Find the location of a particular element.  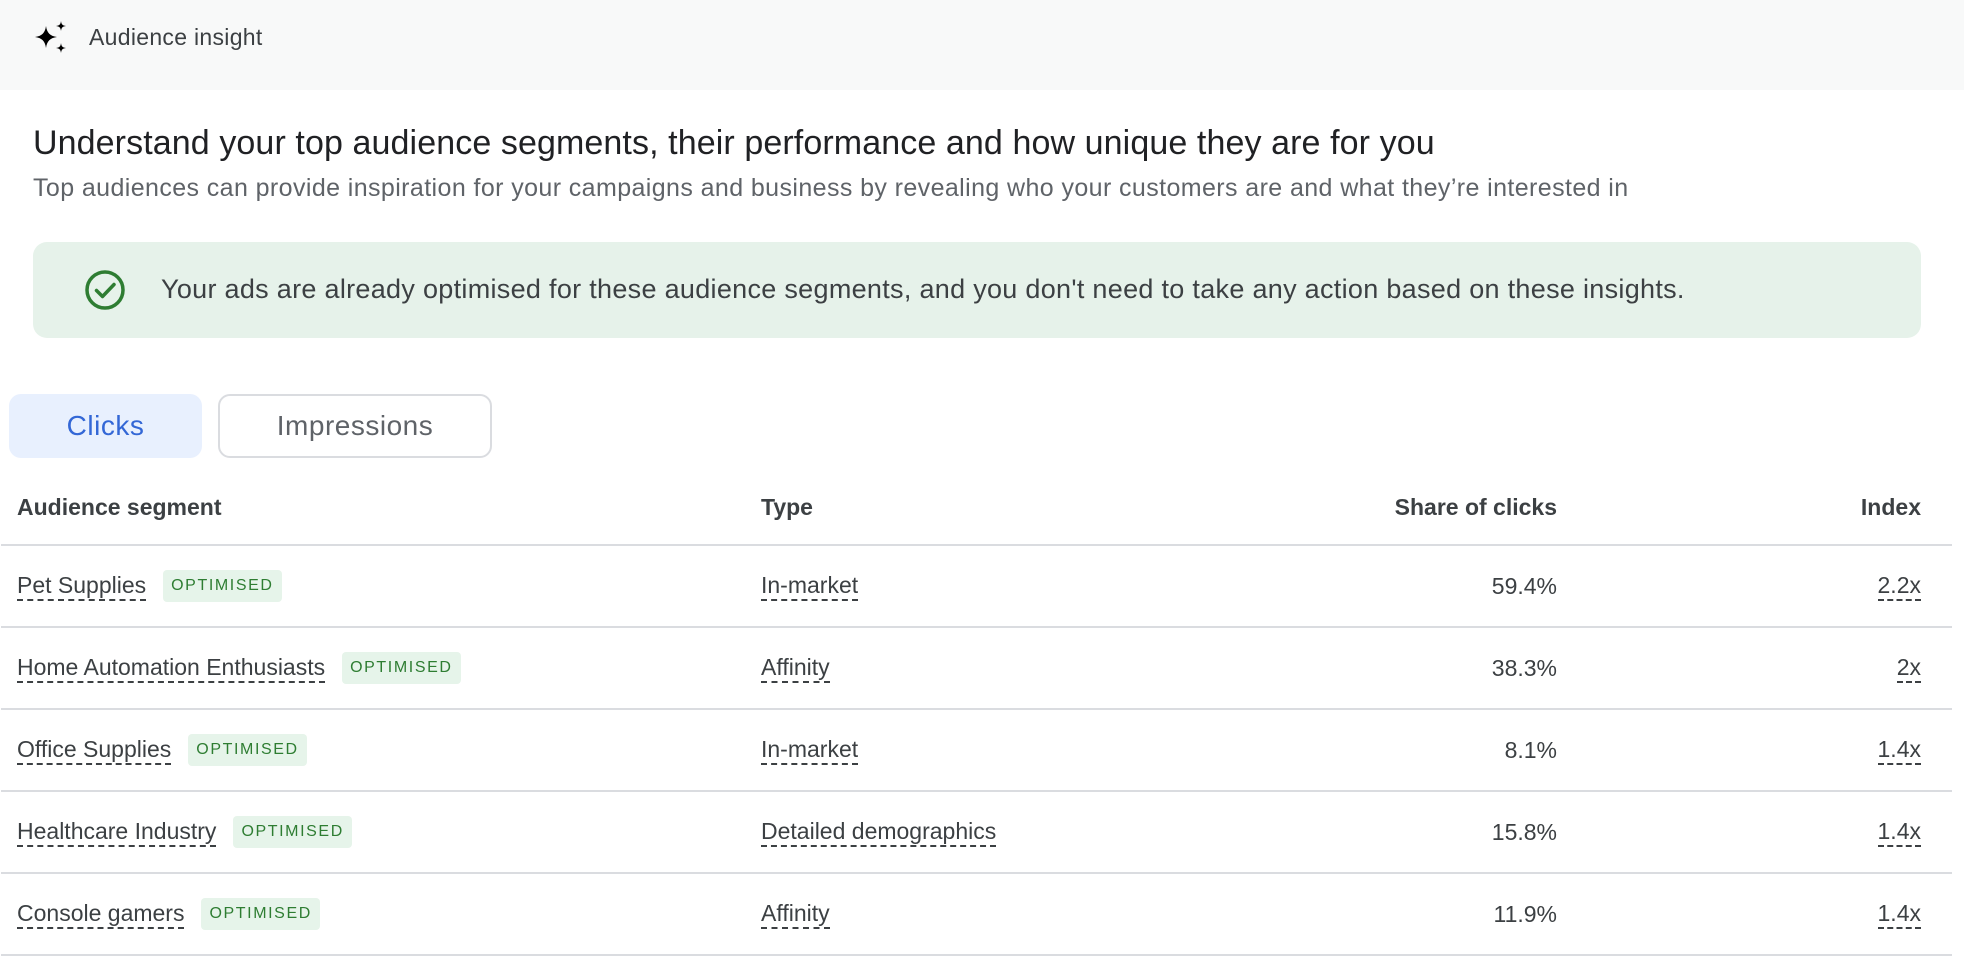

tab-impressions: Impressions is located at coordinates (355, 426).